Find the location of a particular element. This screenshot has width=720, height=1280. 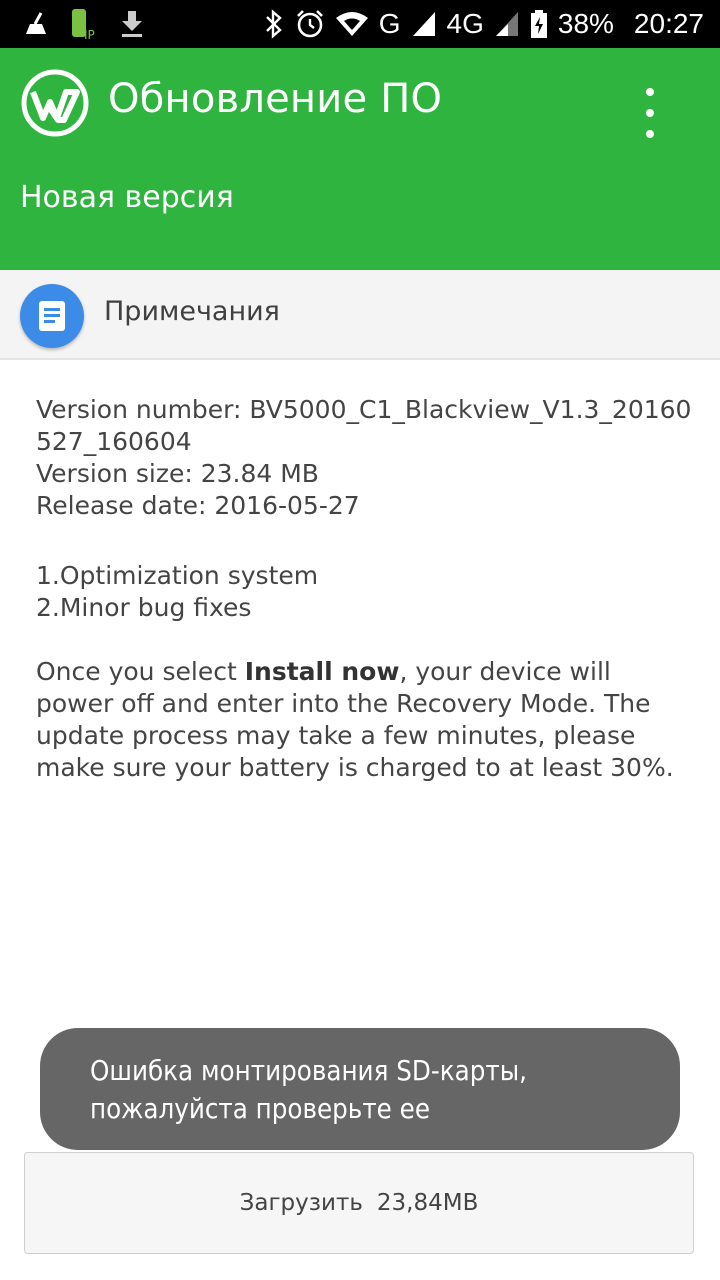

cleaner-icon is located at coordinates (36, 23).